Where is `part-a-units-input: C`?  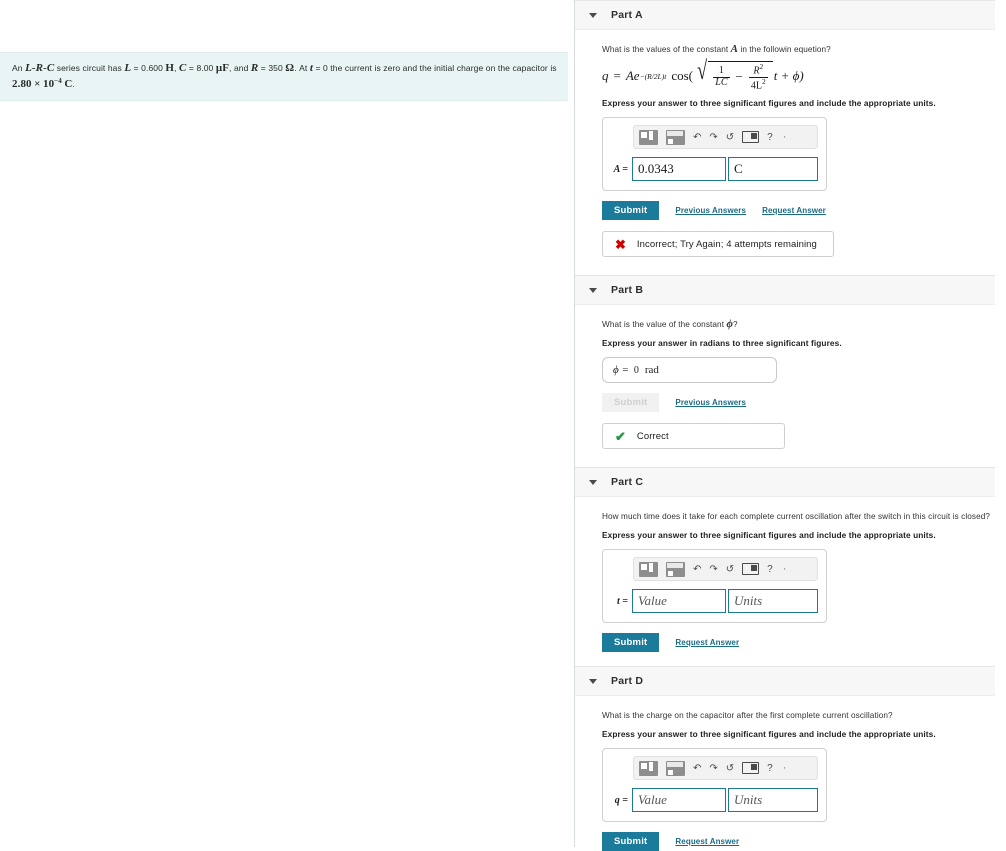
part-a-units-input: C is located at coordinates (773, 169).